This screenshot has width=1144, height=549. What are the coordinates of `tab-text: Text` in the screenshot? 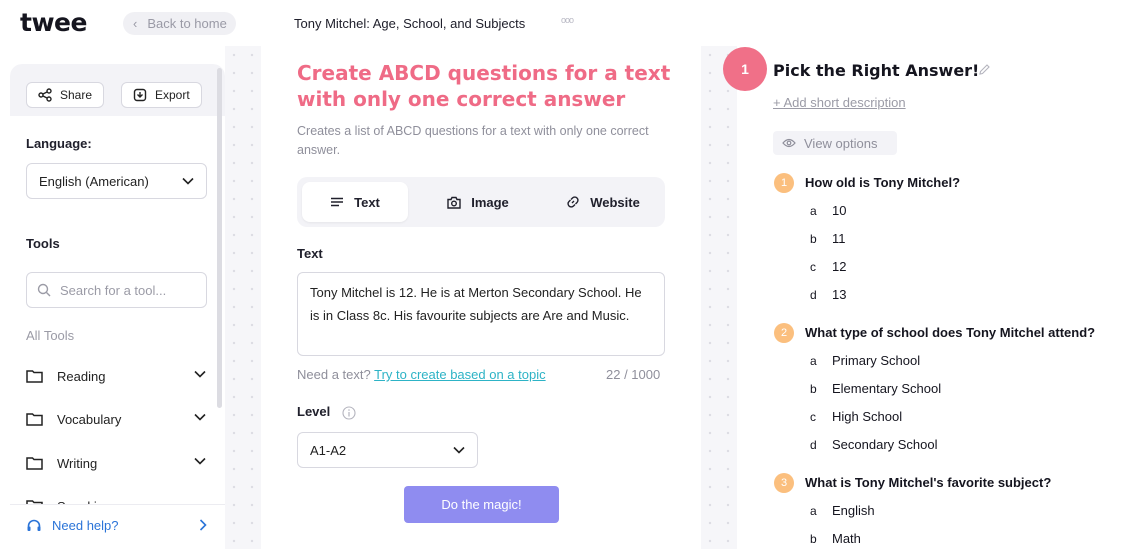 It's located at (355, 202).